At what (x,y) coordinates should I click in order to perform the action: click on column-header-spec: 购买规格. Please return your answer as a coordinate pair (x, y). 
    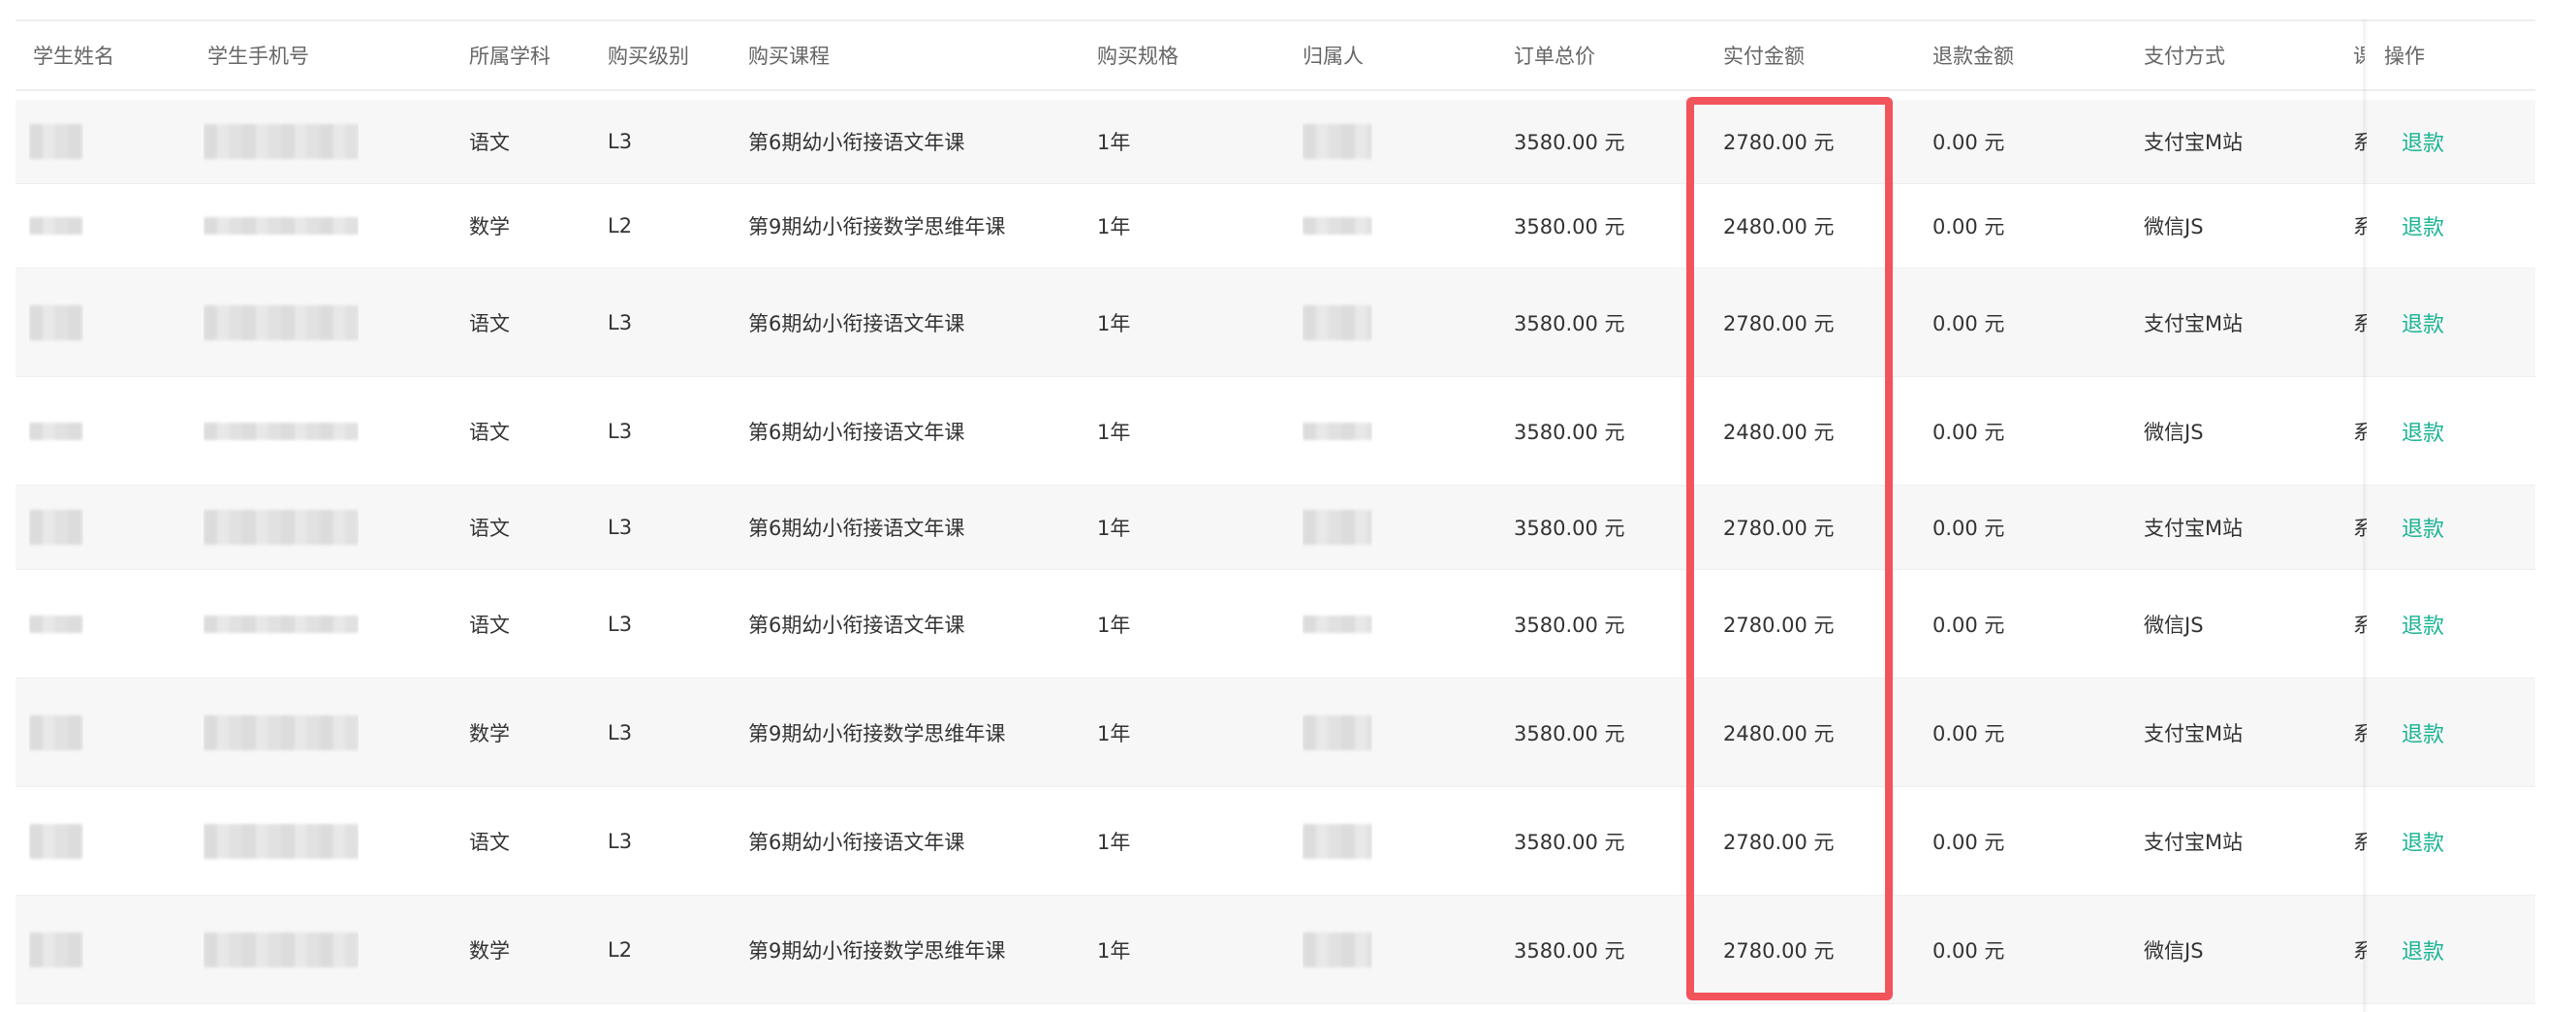
    Looking at the image, I should click on (1137, 56).